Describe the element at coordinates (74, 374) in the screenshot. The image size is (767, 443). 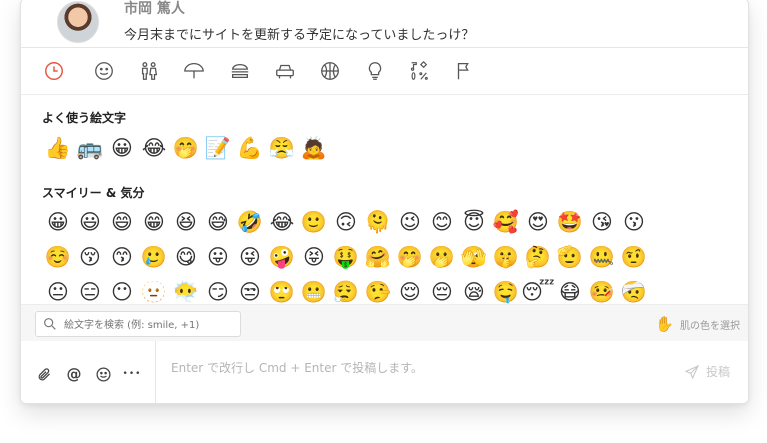
I see `mention-button: @` at that location.